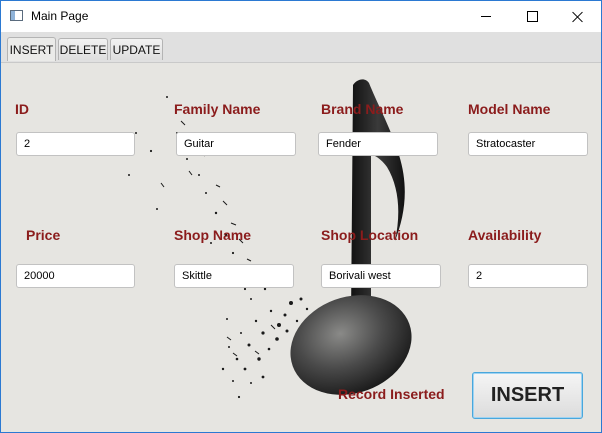 The height and width of the screenshot is (433, 602). I want to click on brand-name-field: Fender, so click(378, 144).